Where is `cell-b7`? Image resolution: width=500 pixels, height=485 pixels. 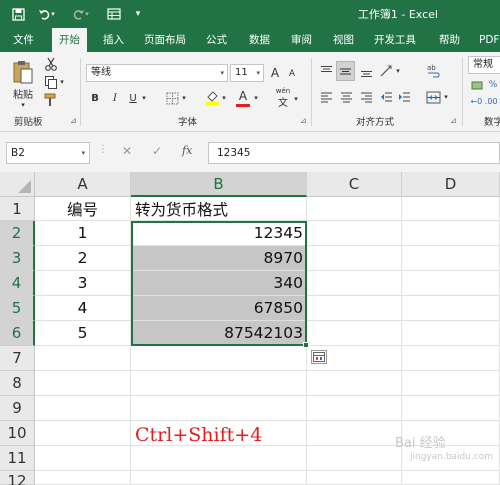
cell-b7 is located at coordinates (219, 358).